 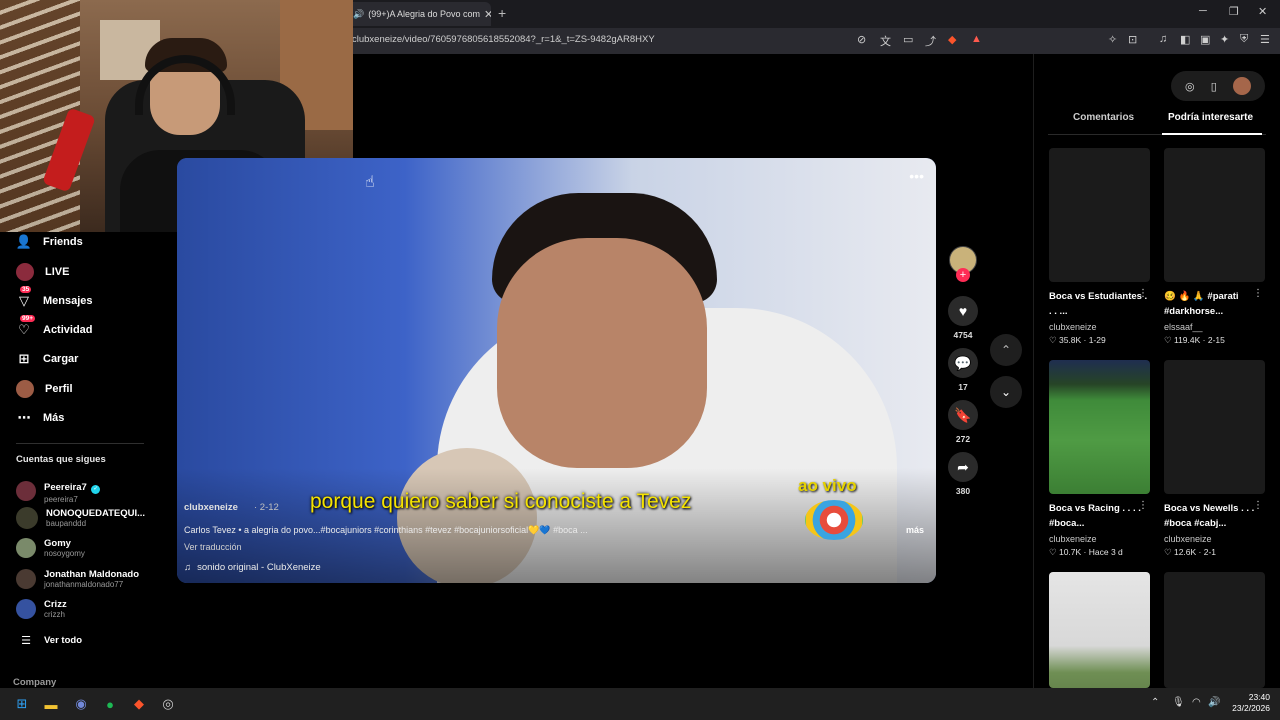 I want to click on following-account: Gomy nosoygomy, so click(x=50, y=548).